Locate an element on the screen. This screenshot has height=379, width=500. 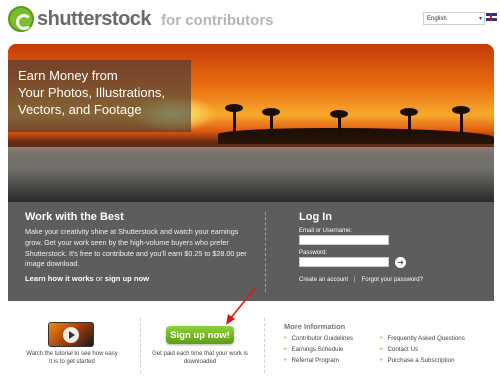
email-field is located at coordinates (344, 240).